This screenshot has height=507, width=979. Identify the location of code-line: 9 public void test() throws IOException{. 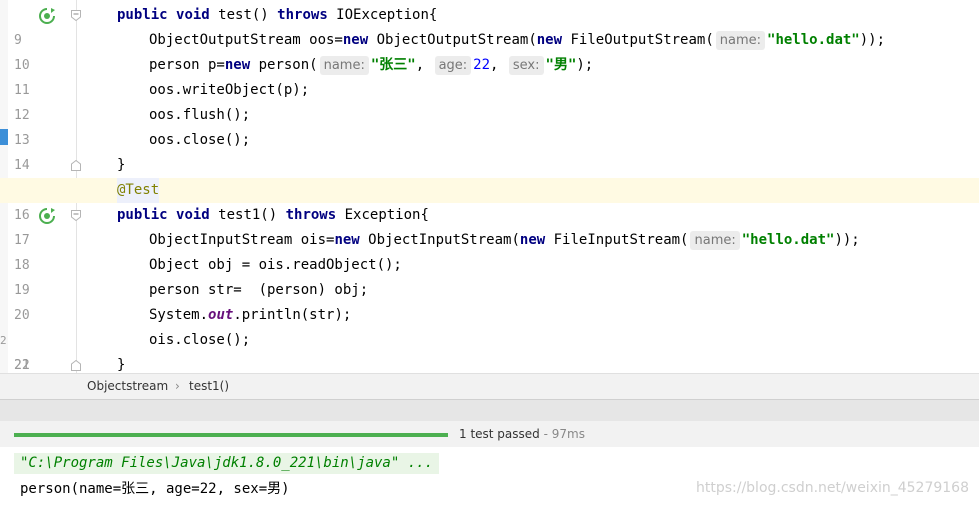
(489, 25).